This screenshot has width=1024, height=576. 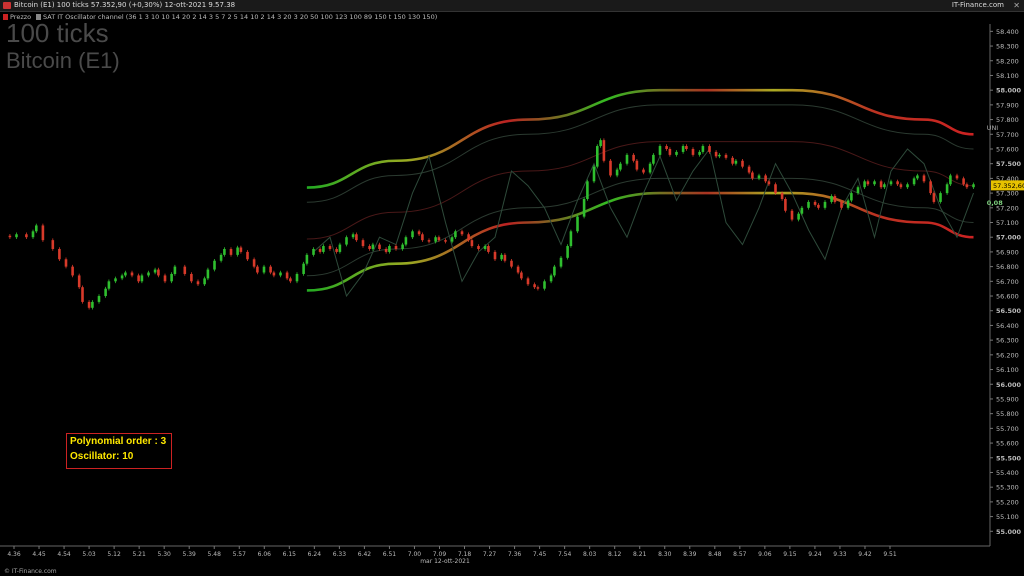 What do you see at coordinates (1007, 355) in the screenshot?
I see `y-tick-label: 56.200` at bounding box center [1007, 355].